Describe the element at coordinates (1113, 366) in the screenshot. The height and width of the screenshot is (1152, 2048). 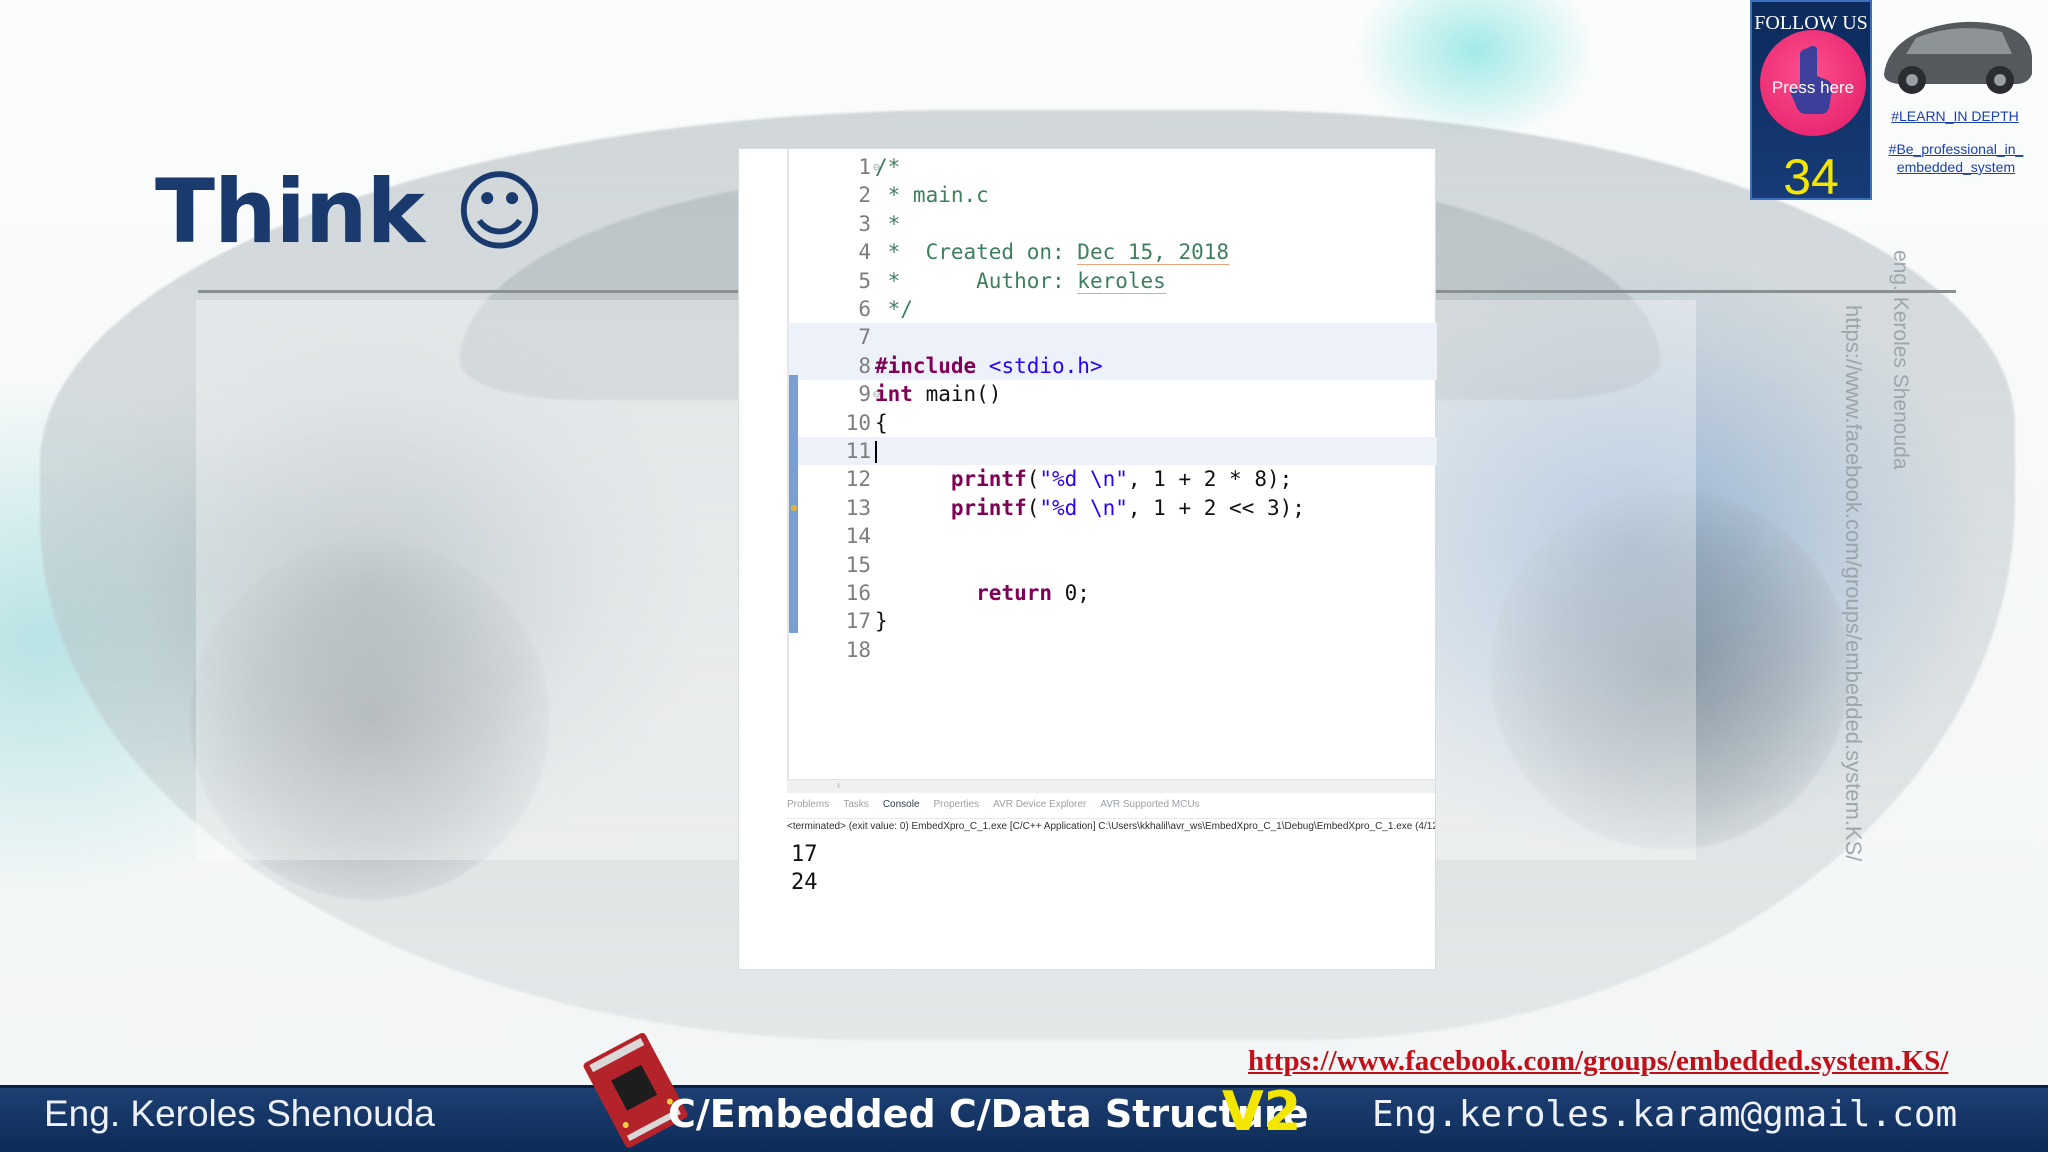
I see `code-line: 8 #include <stdio.h>` at that location.